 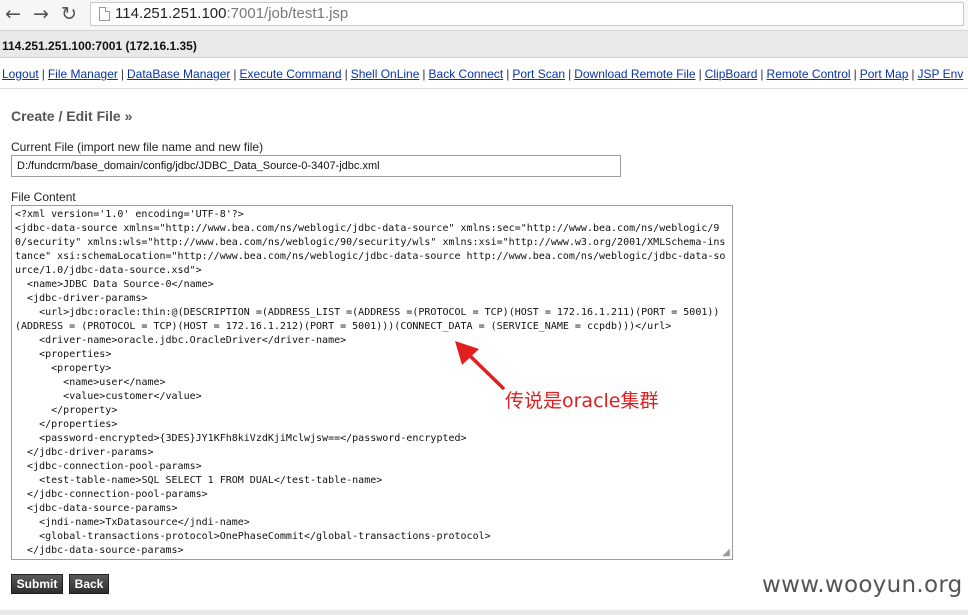 I want to click on back-button: Back, so click(x=89, y=584).